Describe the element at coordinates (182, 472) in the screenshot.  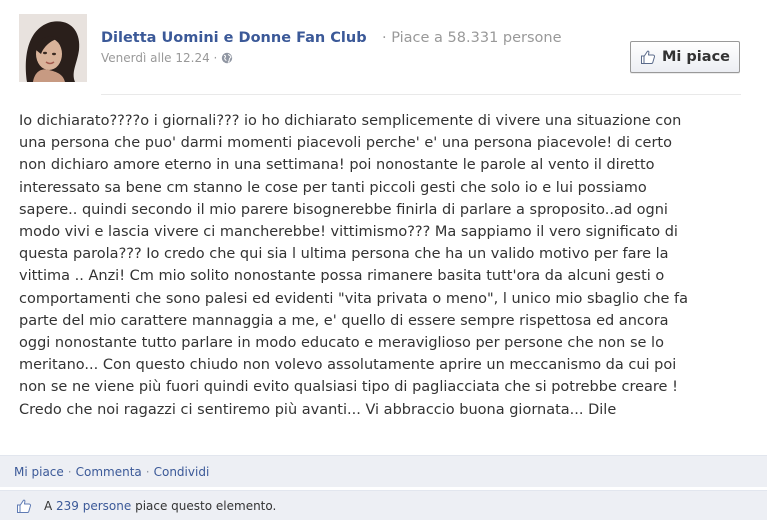
I see `share-action-link: Condividi` at that location.